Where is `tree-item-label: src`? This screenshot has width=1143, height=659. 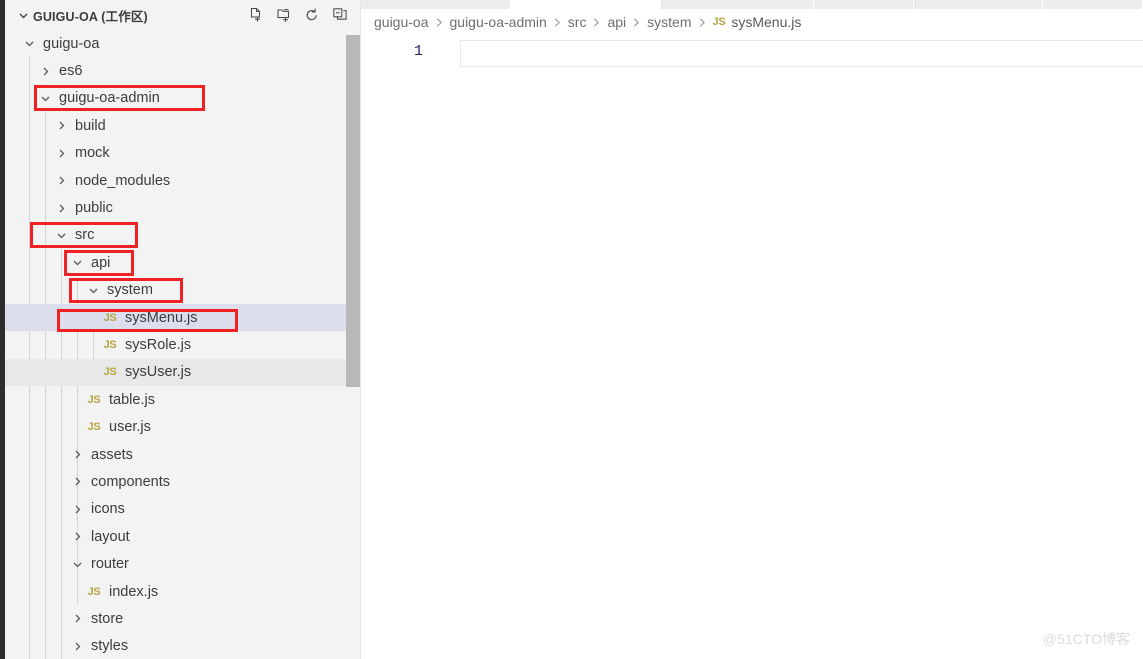 tree-item-label: src is located at coordinates (85, 235).